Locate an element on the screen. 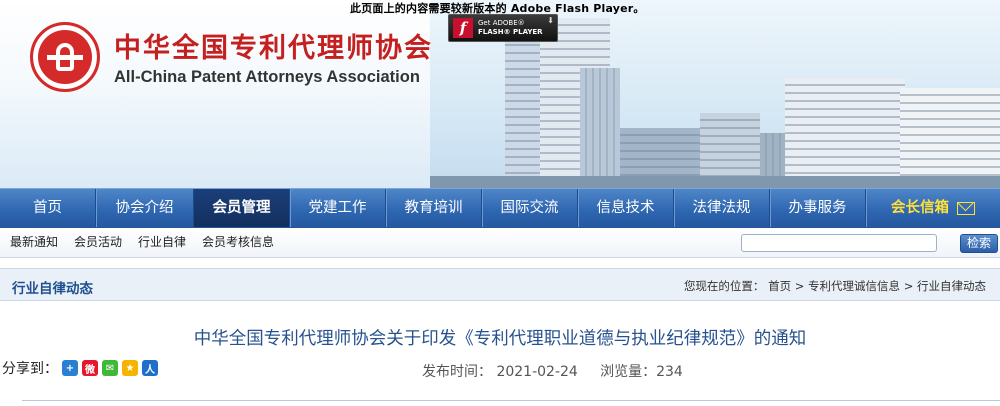 The width and height of the screenshot is (1000, 406). article-meta: 发布时间： 2021-02-24 浏览量：234 is located at coordinates (552, 371).